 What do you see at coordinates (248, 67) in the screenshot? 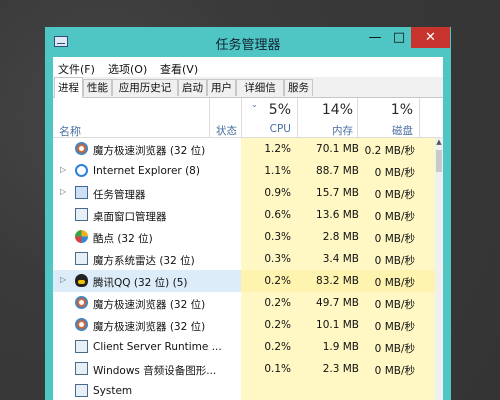
I see `menu-bar: 文件(F) 选项(O) 查看(V)` at bounding box center [248, 67].